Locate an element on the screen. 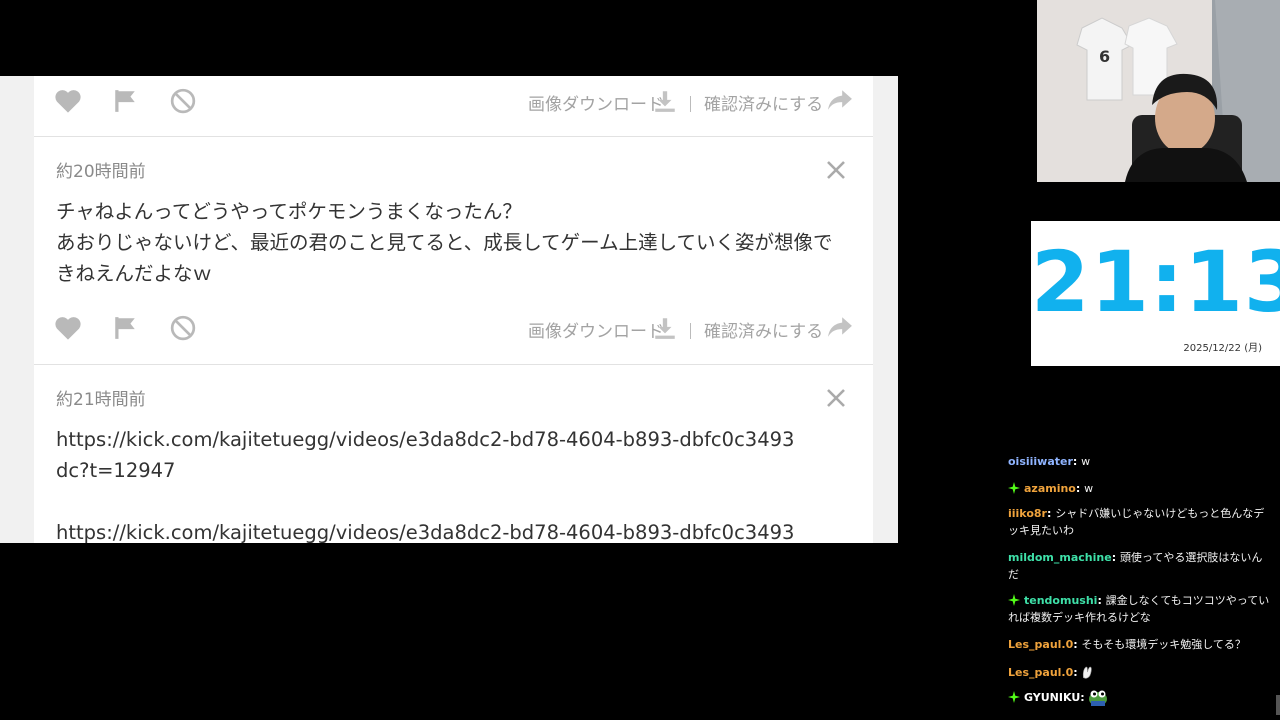 The width and height of the screenshot is (1280, 720). chat-username: GYUNIKU is located at coordinates (1052, 697).